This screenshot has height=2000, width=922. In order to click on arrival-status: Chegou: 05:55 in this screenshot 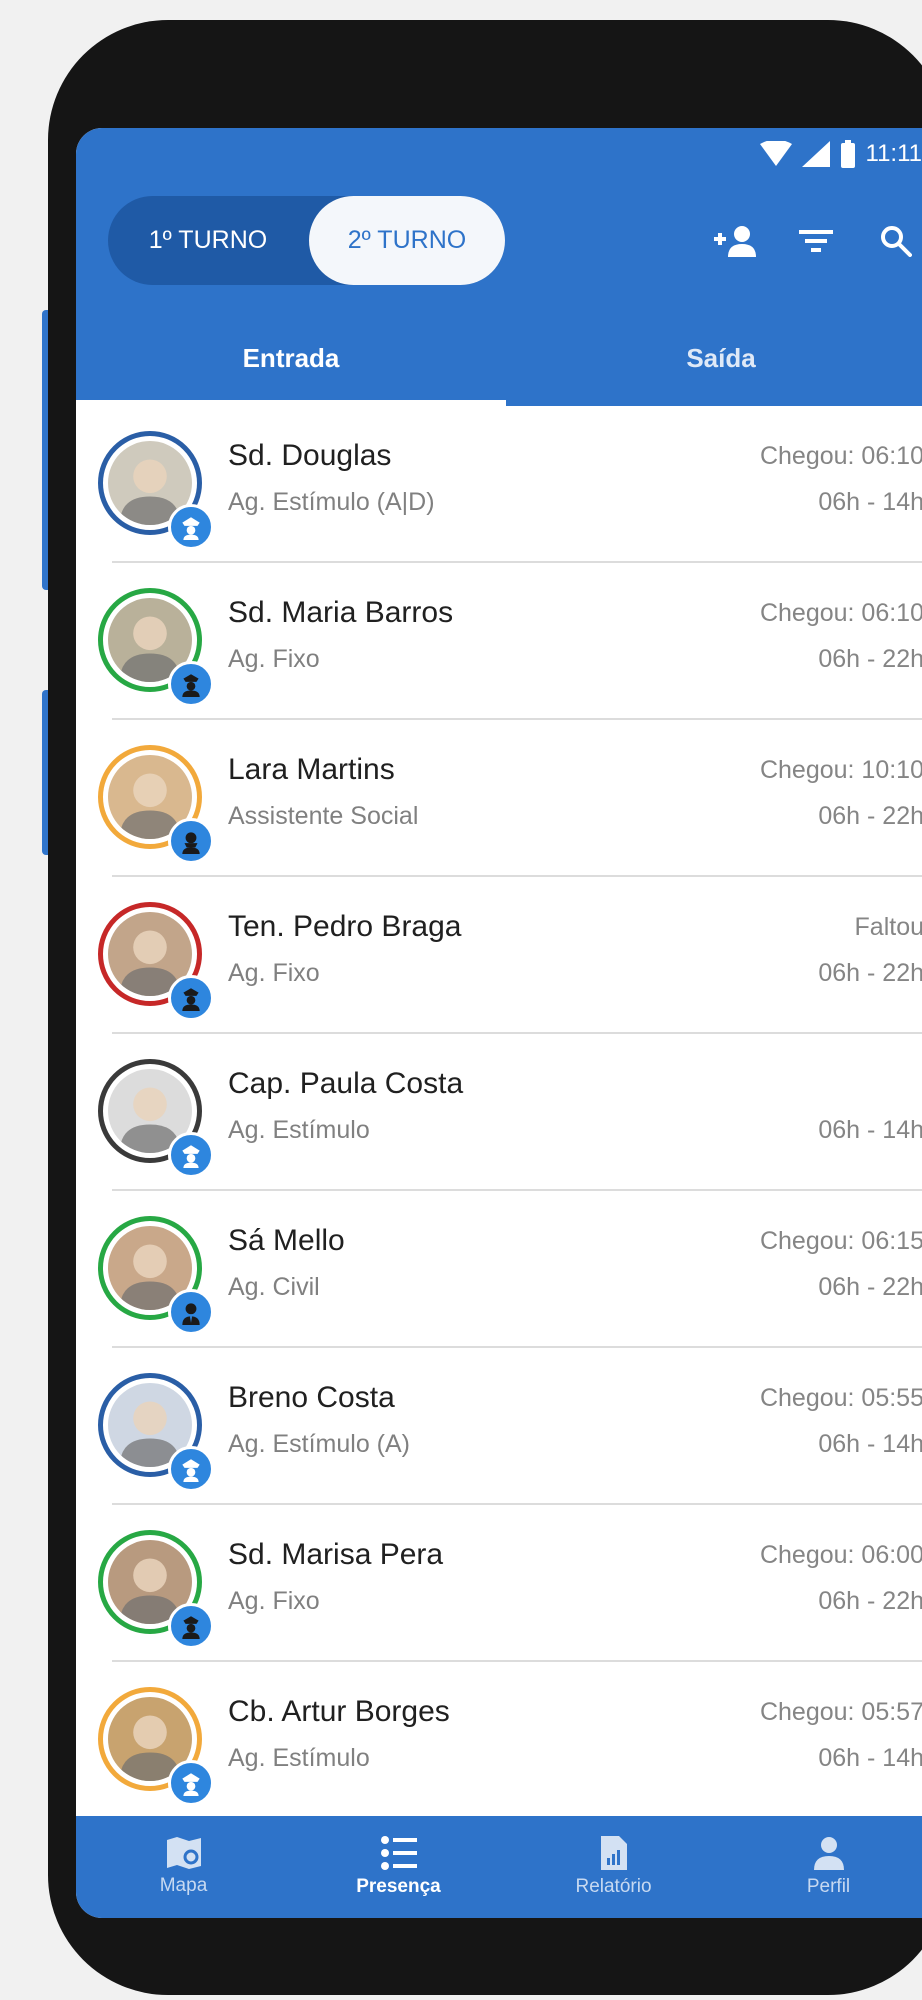, I will do `click(840, 1398)`.